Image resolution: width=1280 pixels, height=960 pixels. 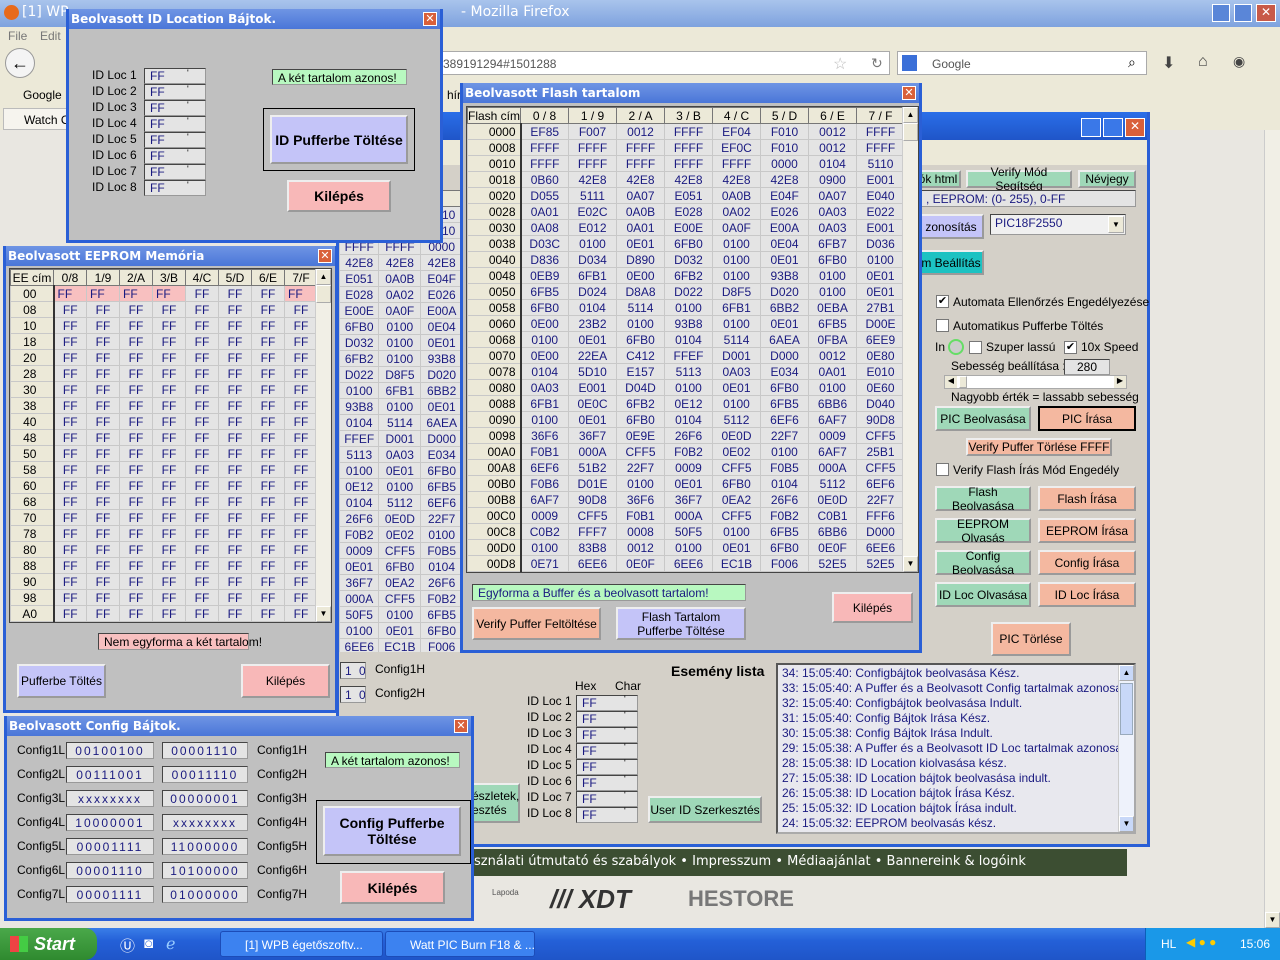 I want to click on grid-cell: 0000, so click(x=785, y=163).